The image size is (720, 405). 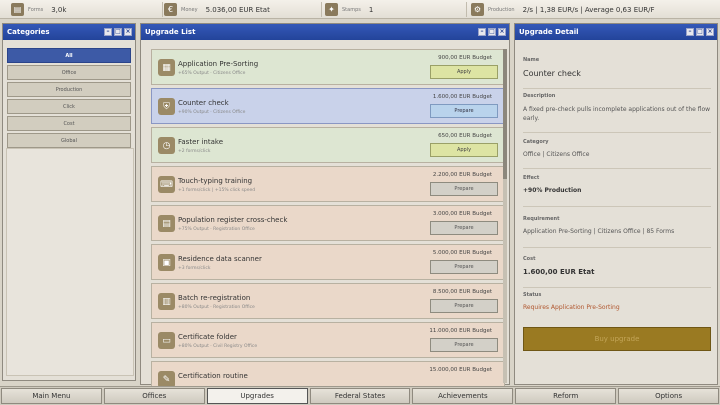 I want to click on production-value: 2/s | 1,38 EUR/s | Average 0,63 EUR/F, so click(x=588, y=9).